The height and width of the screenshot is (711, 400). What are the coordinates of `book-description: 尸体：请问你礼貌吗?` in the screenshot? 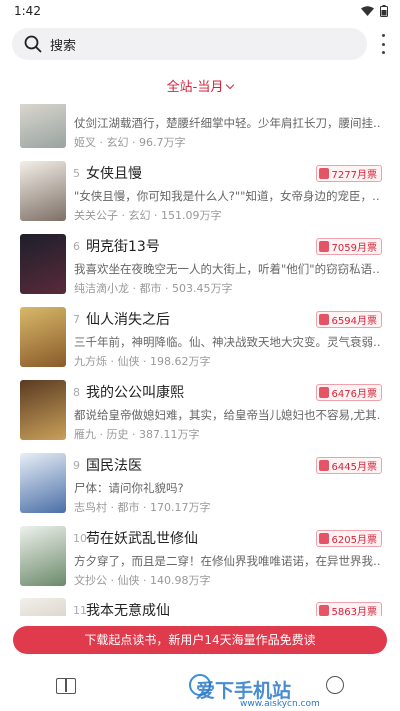 It's located at (129, 488).